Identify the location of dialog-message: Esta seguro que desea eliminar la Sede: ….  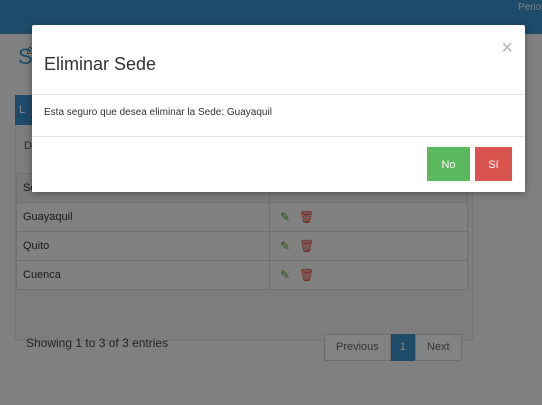
(158, 112).